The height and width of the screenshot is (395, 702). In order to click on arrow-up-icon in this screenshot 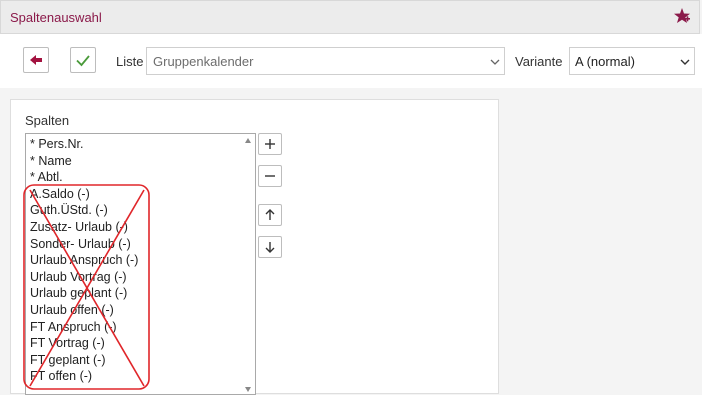, I will do `click(270, 214)`.